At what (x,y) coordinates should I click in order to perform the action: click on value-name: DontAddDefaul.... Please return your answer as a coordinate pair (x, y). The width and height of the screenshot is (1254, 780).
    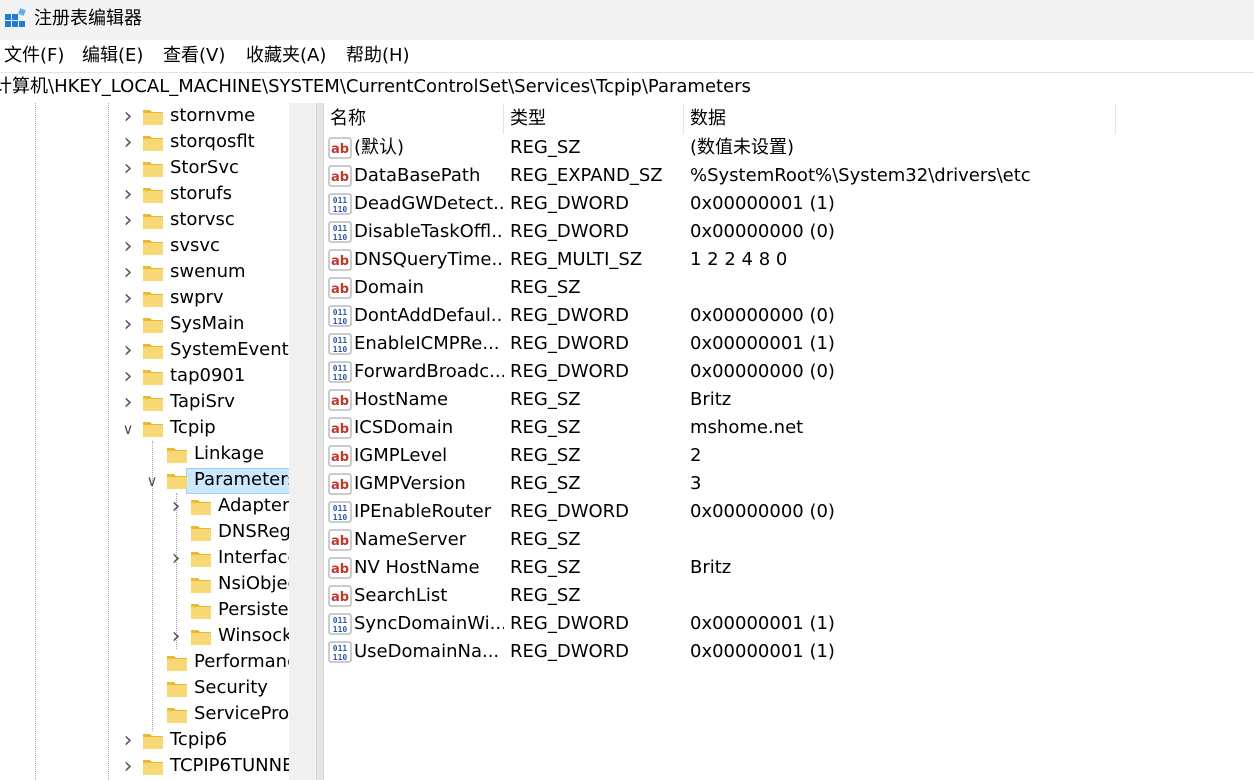
    Looking at the image, I should click on (429, 315).